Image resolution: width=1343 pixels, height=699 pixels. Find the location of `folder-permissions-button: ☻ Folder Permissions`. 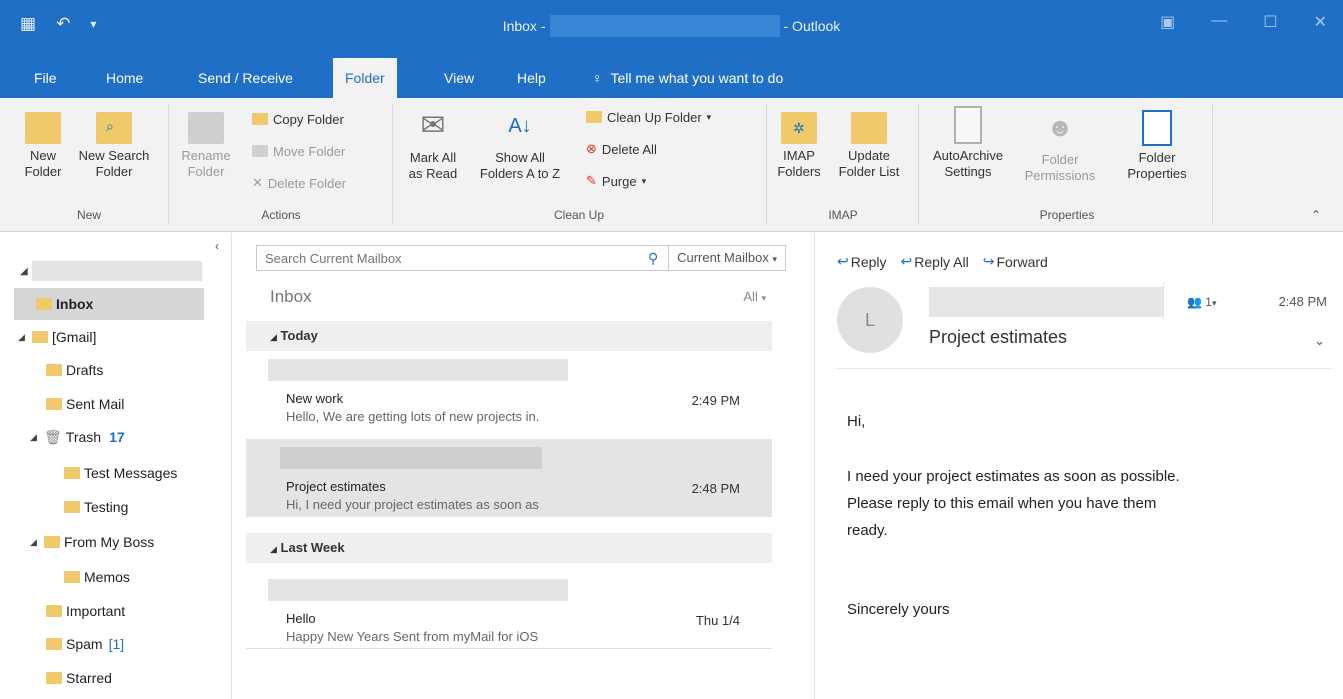

folder-permissions-button: ☻ Folder Permissions is located at coordinates (1060, 145).